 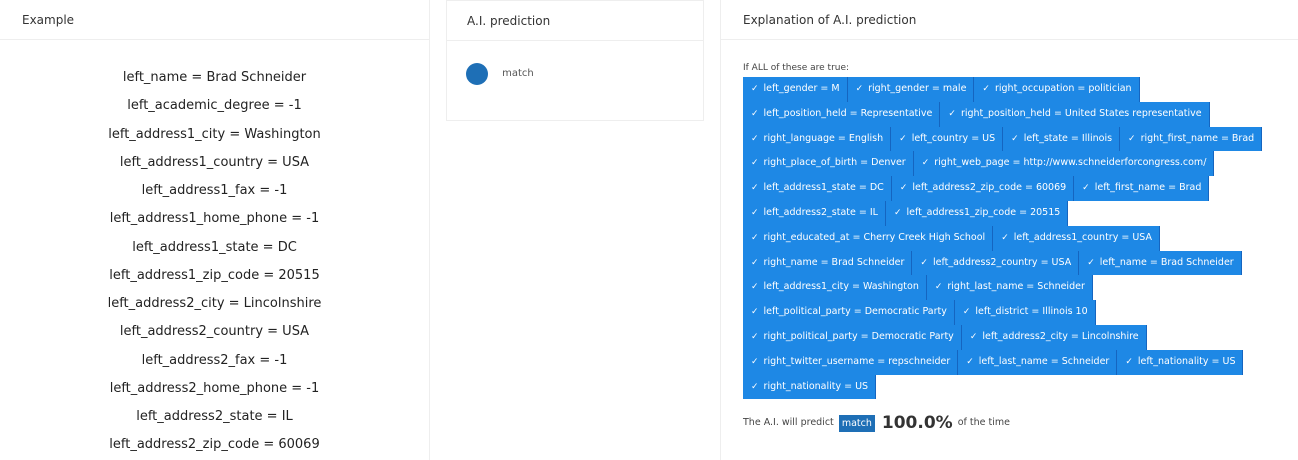 What do you see at coordinates (1044, 361) in the screenshot?
I see `condition-tag-label: left_last_name = Schneider` at bounding box center [1044, 361].